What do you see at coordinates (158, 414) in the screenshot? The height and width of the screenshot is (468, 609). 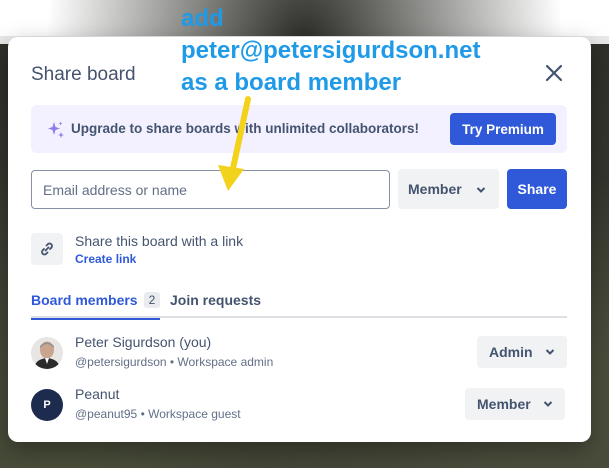 I see `member-handle: @peanut95 • Workspace guest` at bounding box center [158, 414].